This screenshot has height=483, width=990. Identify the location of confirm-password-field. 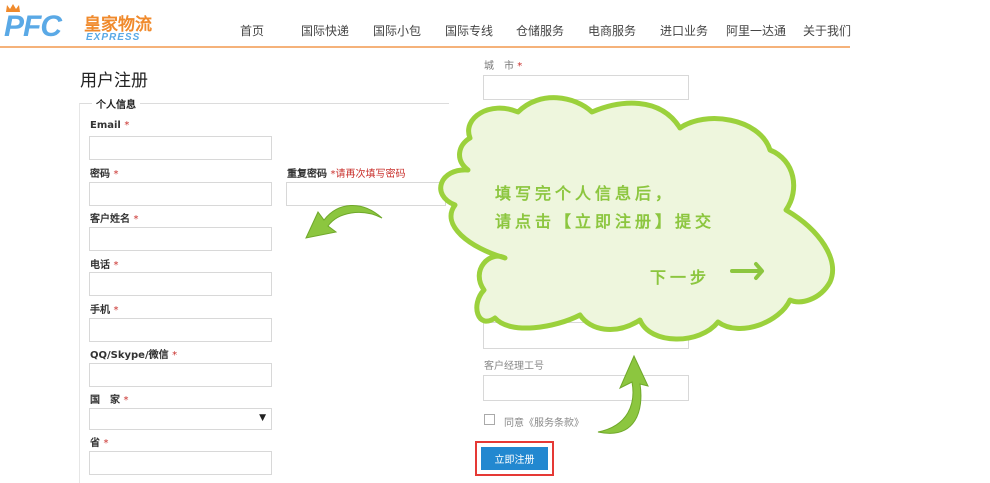
(366, 194).